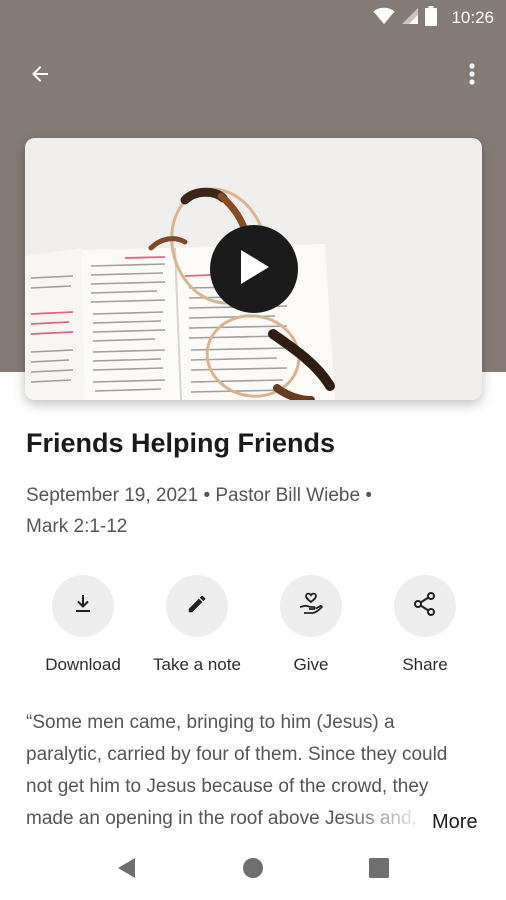 The image size is (506, 900). Describe the element at coordinates (385, 822) in the screenshot. I see `description-fade` at that location.